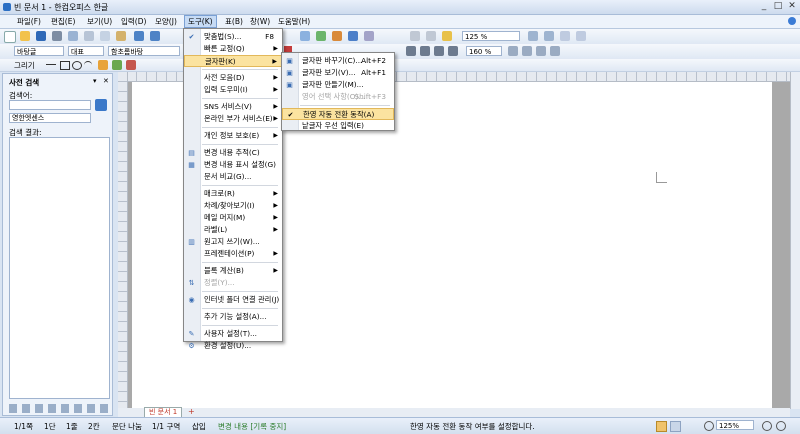 The image size is (800, 434). Describe the element at coordinates (484, 51) in the screenshot. I see `line-spacing-combo: 160 %` at that location.